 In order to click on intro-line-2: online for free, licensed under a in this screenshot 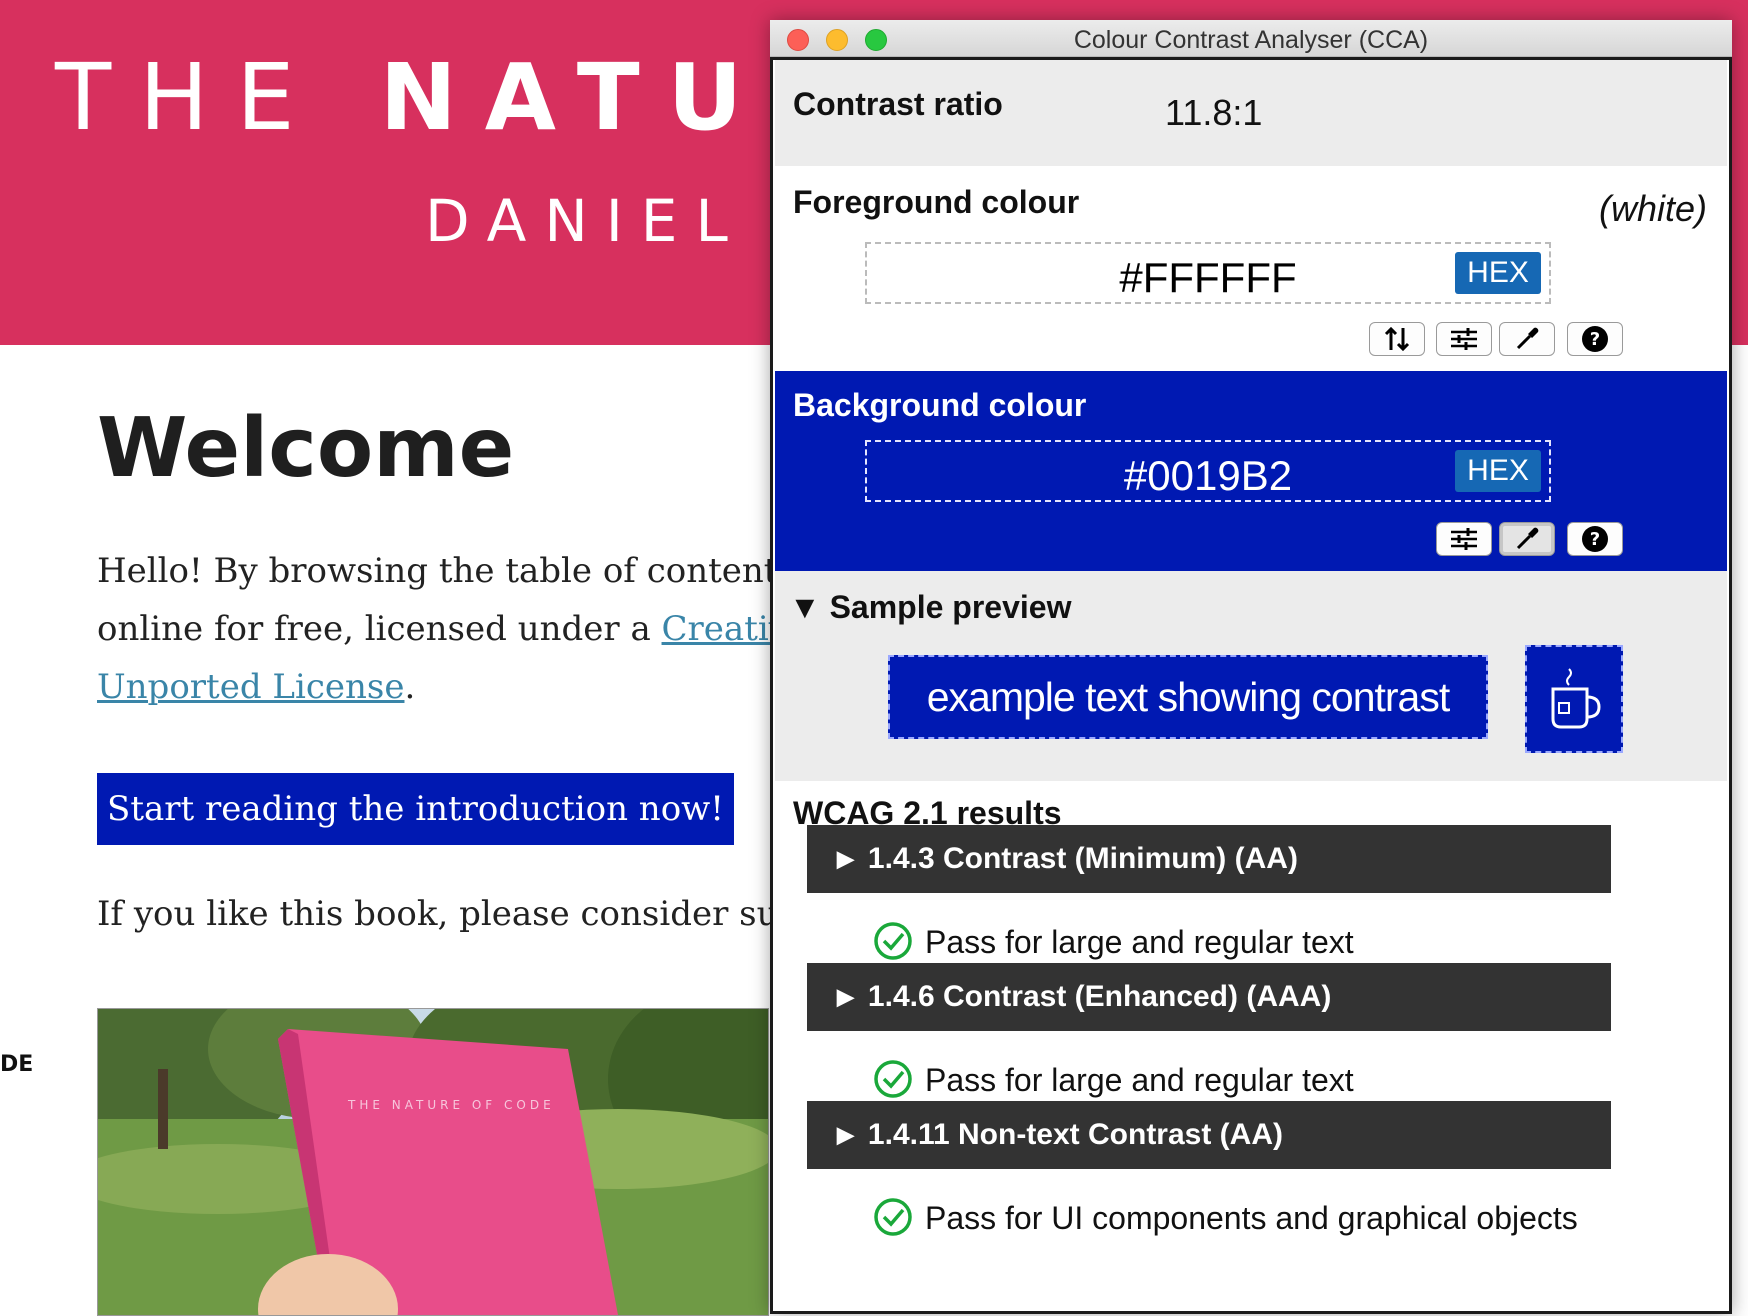, I will do `click(379, 629)`.